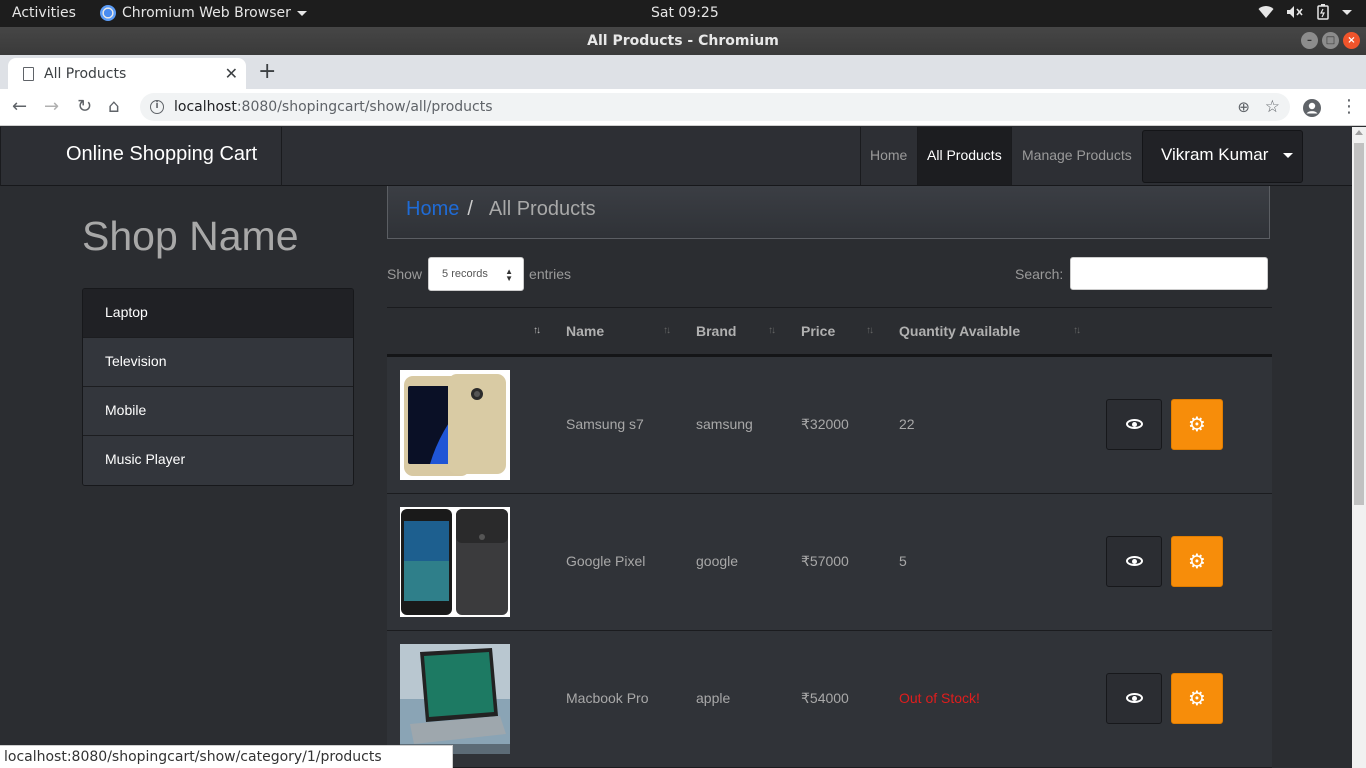  I want to click on table-row: Macbook Pro apple ₹54000 Out of Stock! ⚙, so click(829, 699).